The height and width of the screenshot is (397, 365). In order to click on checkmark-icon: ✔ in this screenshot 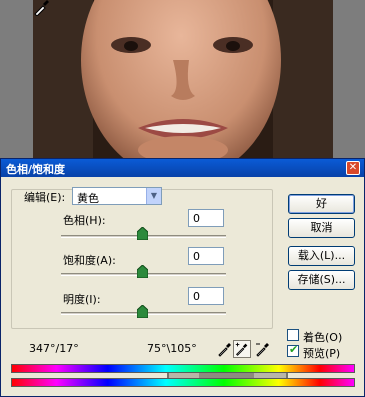, I will do `click(294, 349)`.